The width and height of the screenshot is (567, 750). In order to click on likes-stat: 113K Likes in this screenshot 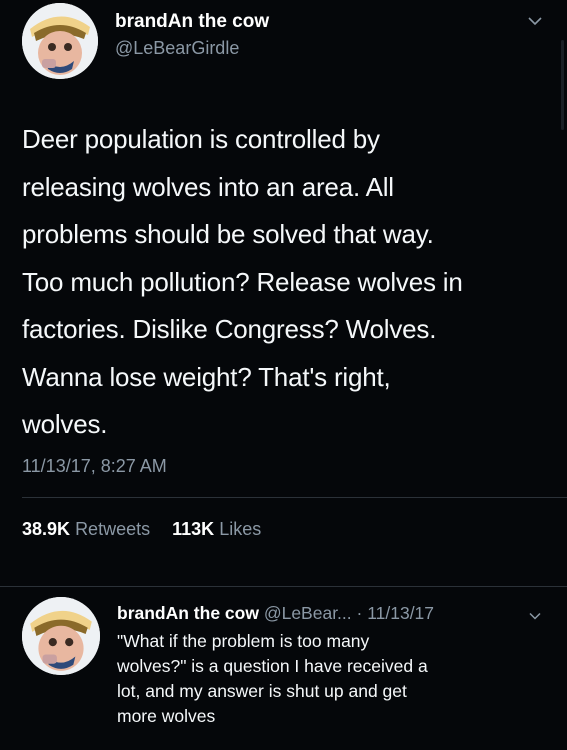, I will do `click(214, 529)`.